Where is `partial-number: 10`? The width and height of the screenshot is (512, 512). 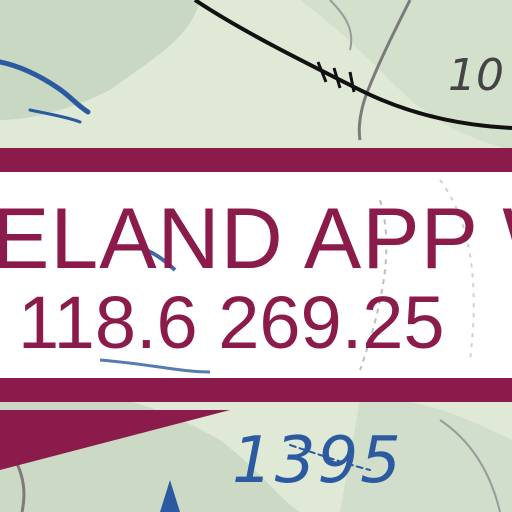 partial-number: 10 is located at coordinates (476, 75).